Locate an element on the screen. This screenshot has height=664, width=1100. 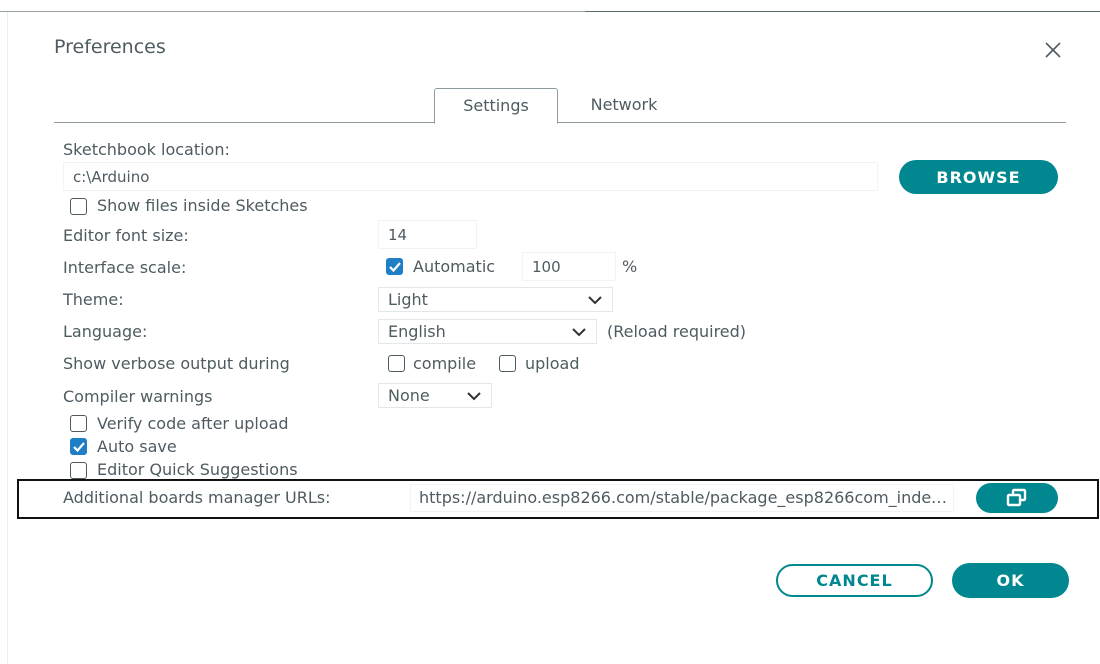
show-files-label: Show files inside Sketches is located at coordinates (202, 205).